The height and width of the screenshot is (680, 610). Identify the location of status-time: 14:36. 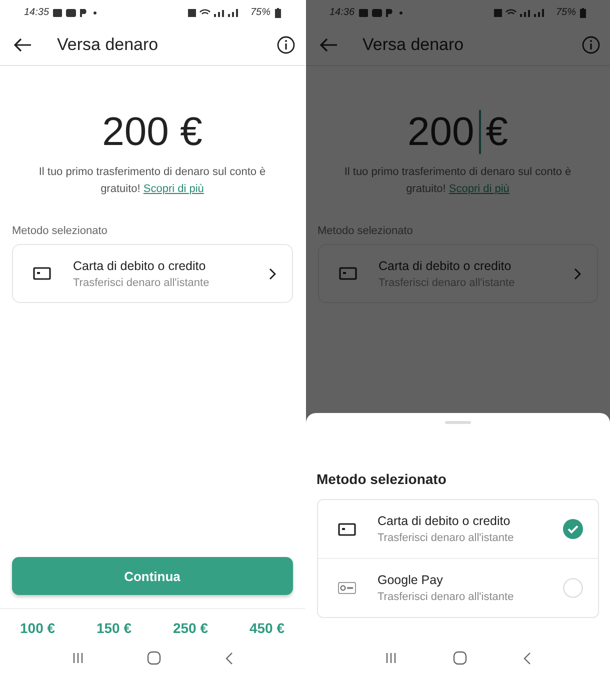
(342, 12).